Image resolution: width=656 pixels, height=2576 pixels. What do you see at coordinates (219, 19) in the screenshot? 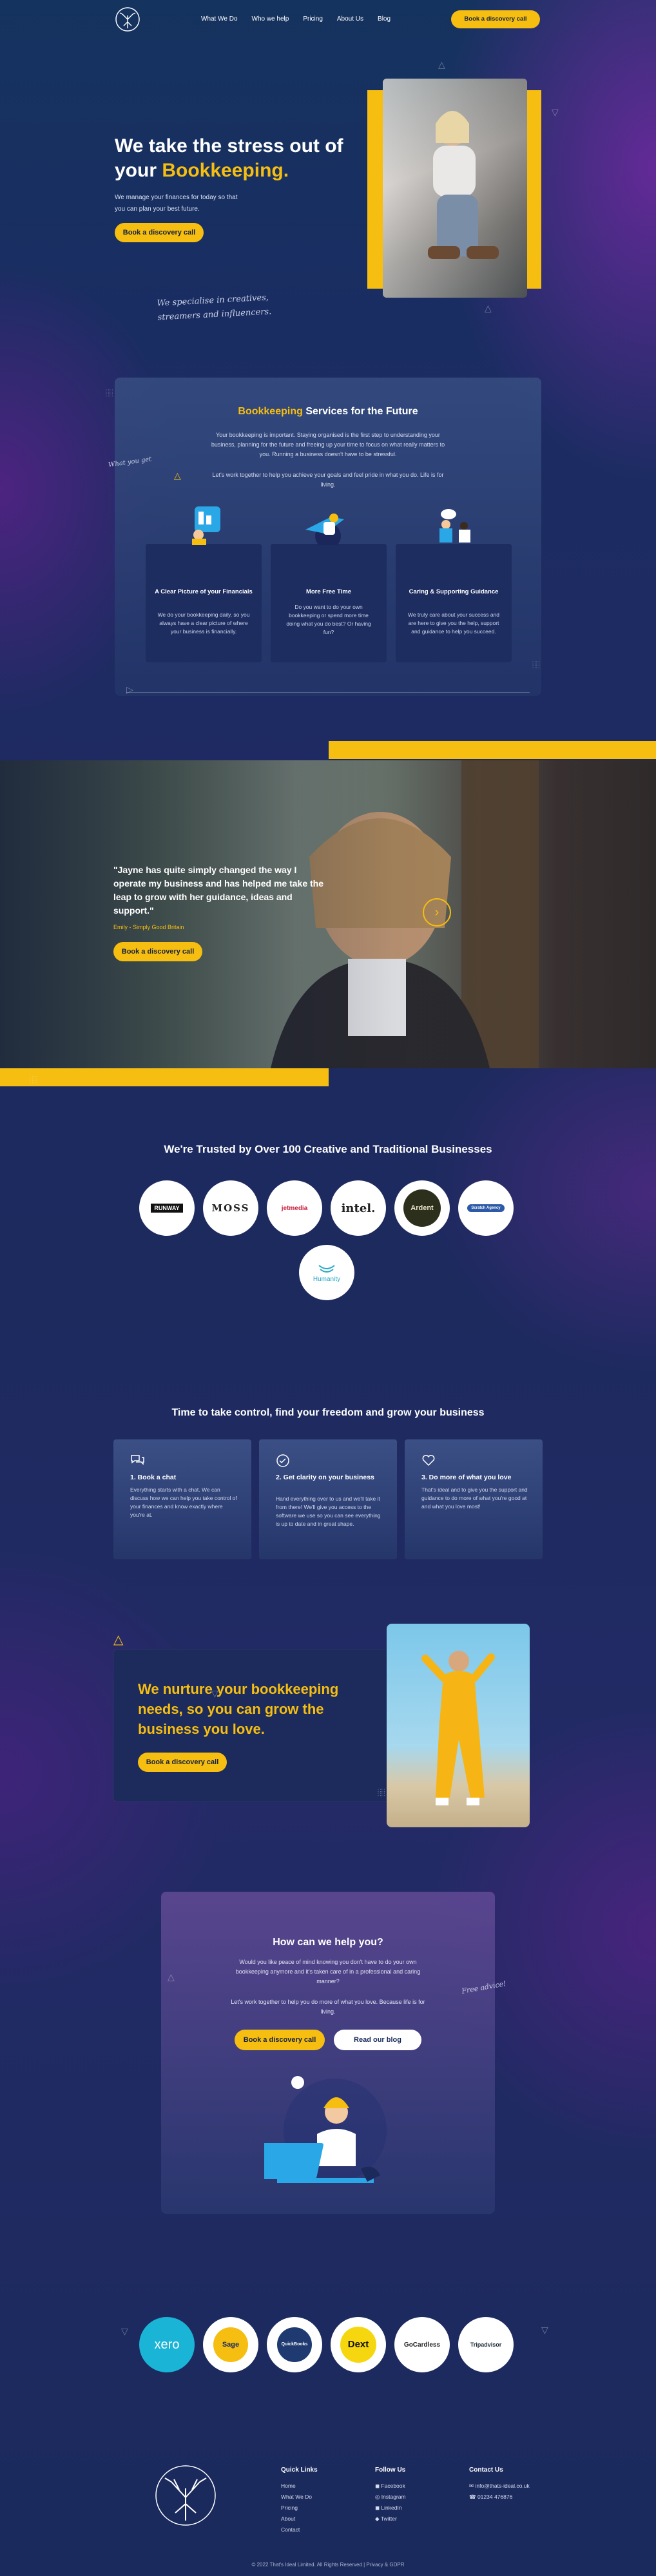
I see `nav-link-what-we-do: What We Do` at bounding box center [219, 19].